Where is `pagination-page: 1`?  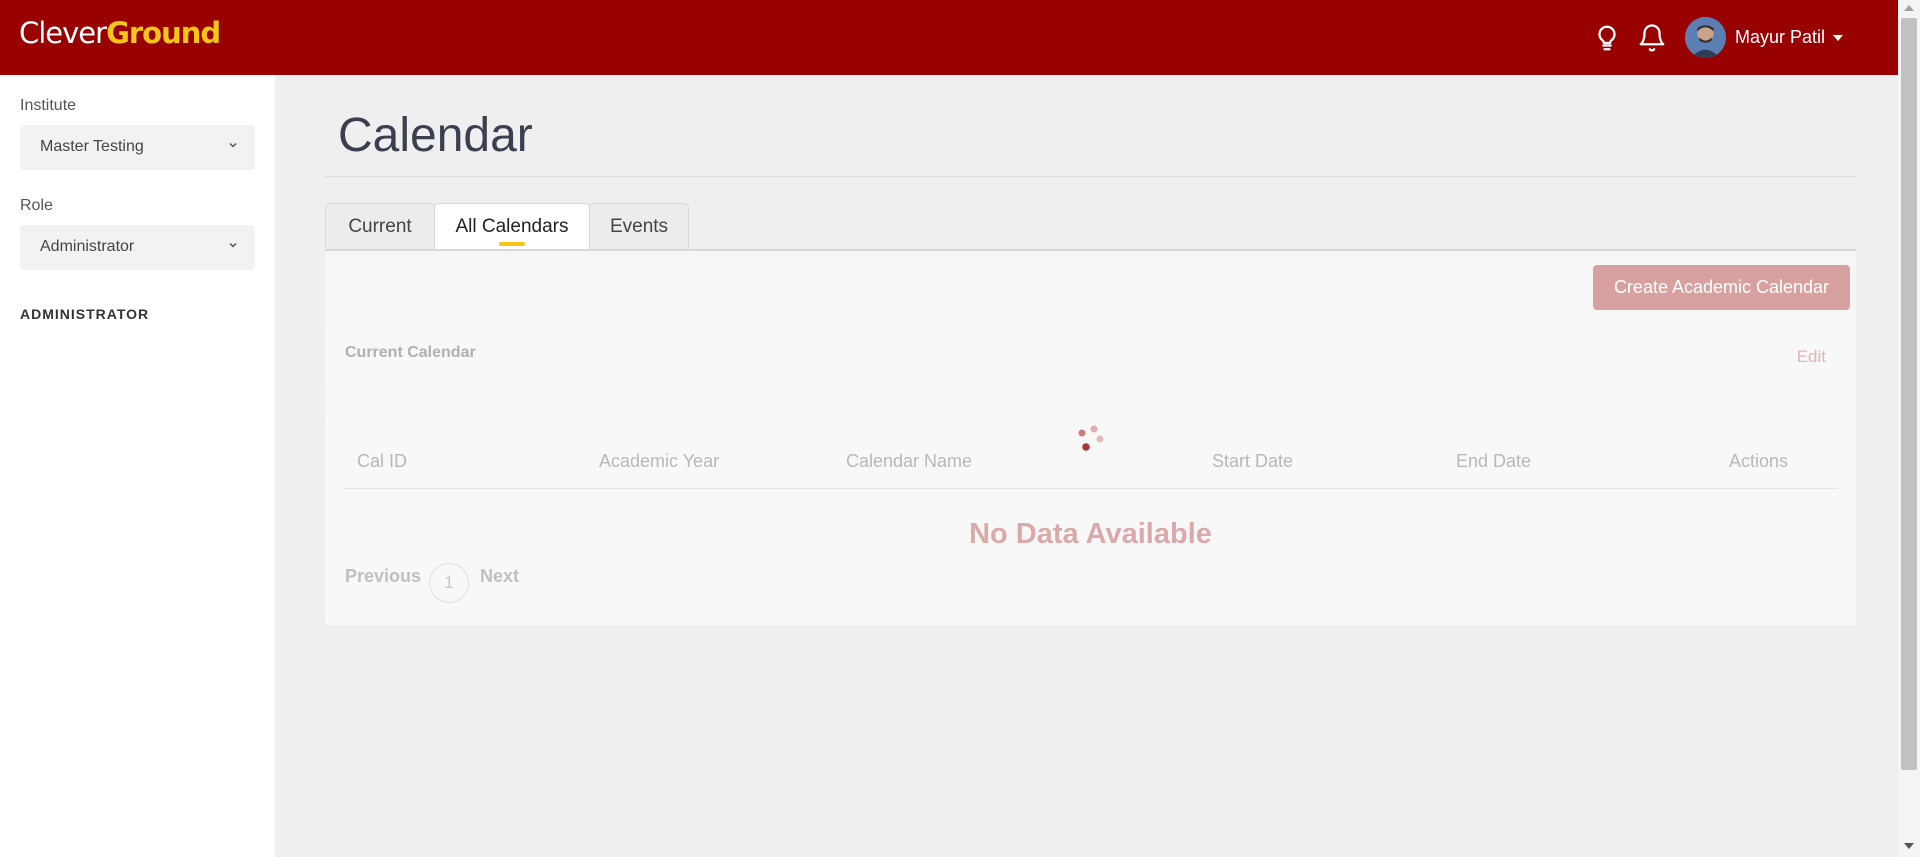 pagination-page: 1 is located at coordinates (449, 583).